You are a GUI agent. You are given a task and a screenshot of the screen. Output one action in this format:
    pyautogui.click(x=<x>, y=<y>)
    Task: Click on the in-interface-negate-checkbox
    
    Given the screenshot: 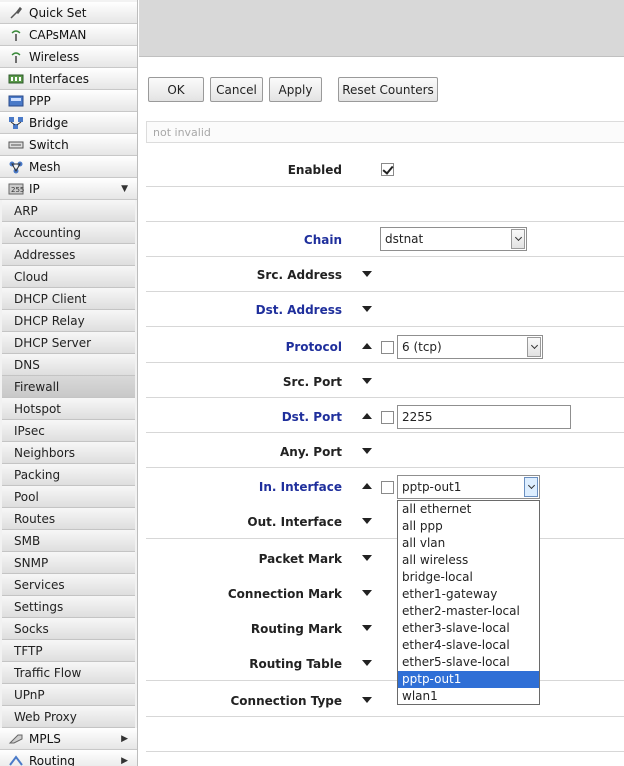 What is the action you would take?
    pyautogui.click(x=387, y=487)
    